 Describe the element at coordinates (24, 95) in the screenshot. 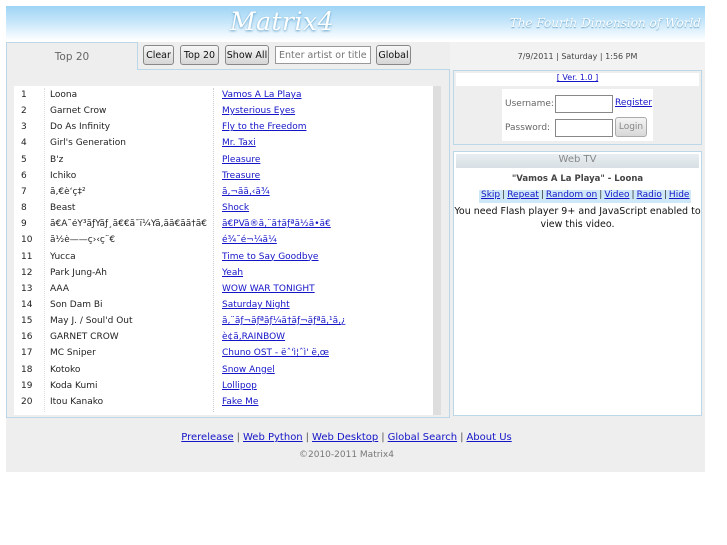

I see `track-rank: 1` at that location.